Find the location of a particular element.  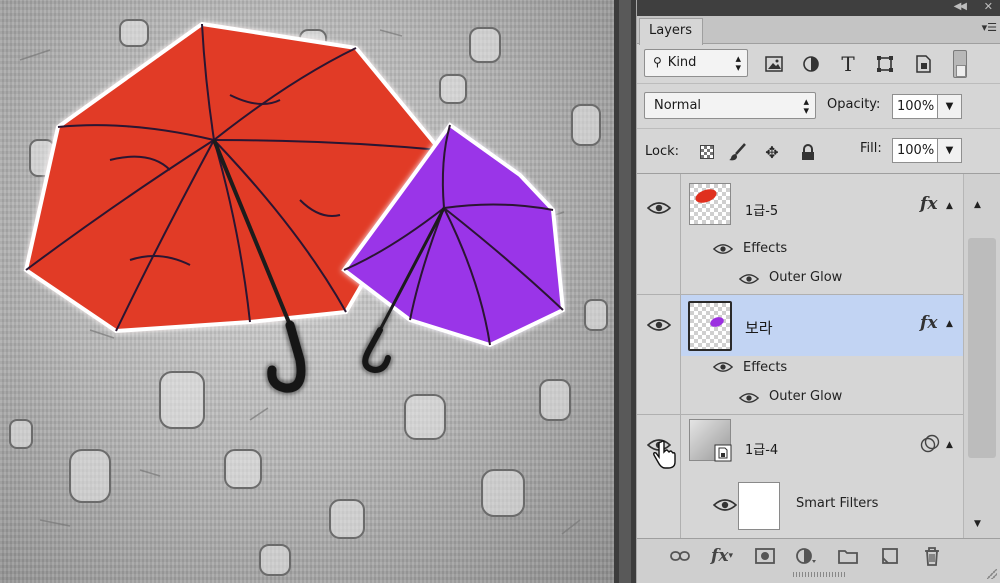

scroll-down-arrow-icon: ▼ is located at coordinates (977, 524).